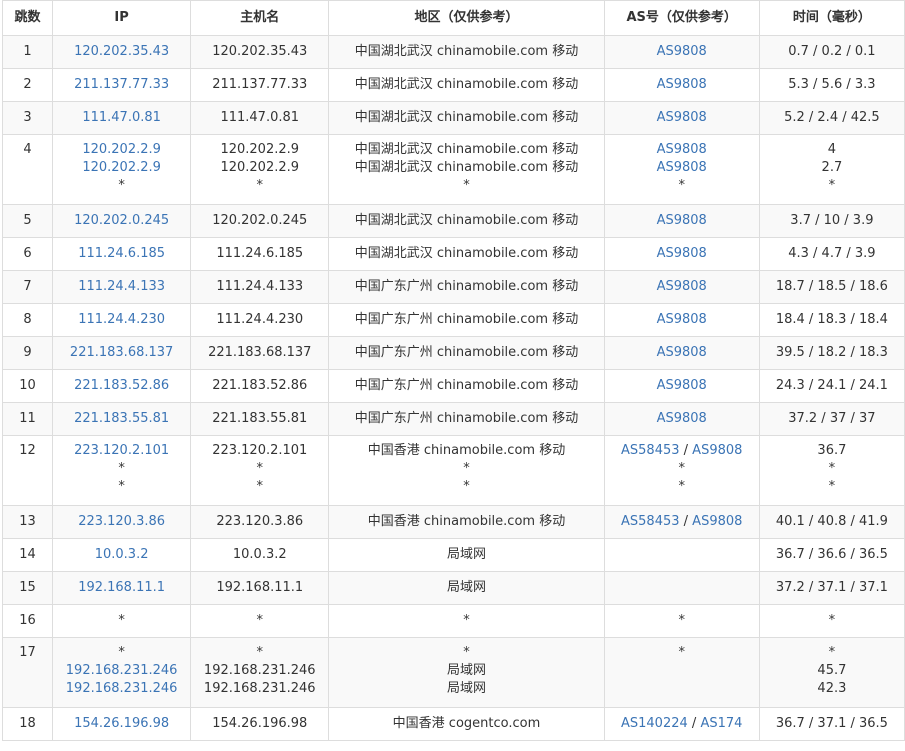  Describe the element at coordinates (466, 522) in the screenshot. I see `region-cell-lines: 中国香港 chinamobile.com 移动` at that location.